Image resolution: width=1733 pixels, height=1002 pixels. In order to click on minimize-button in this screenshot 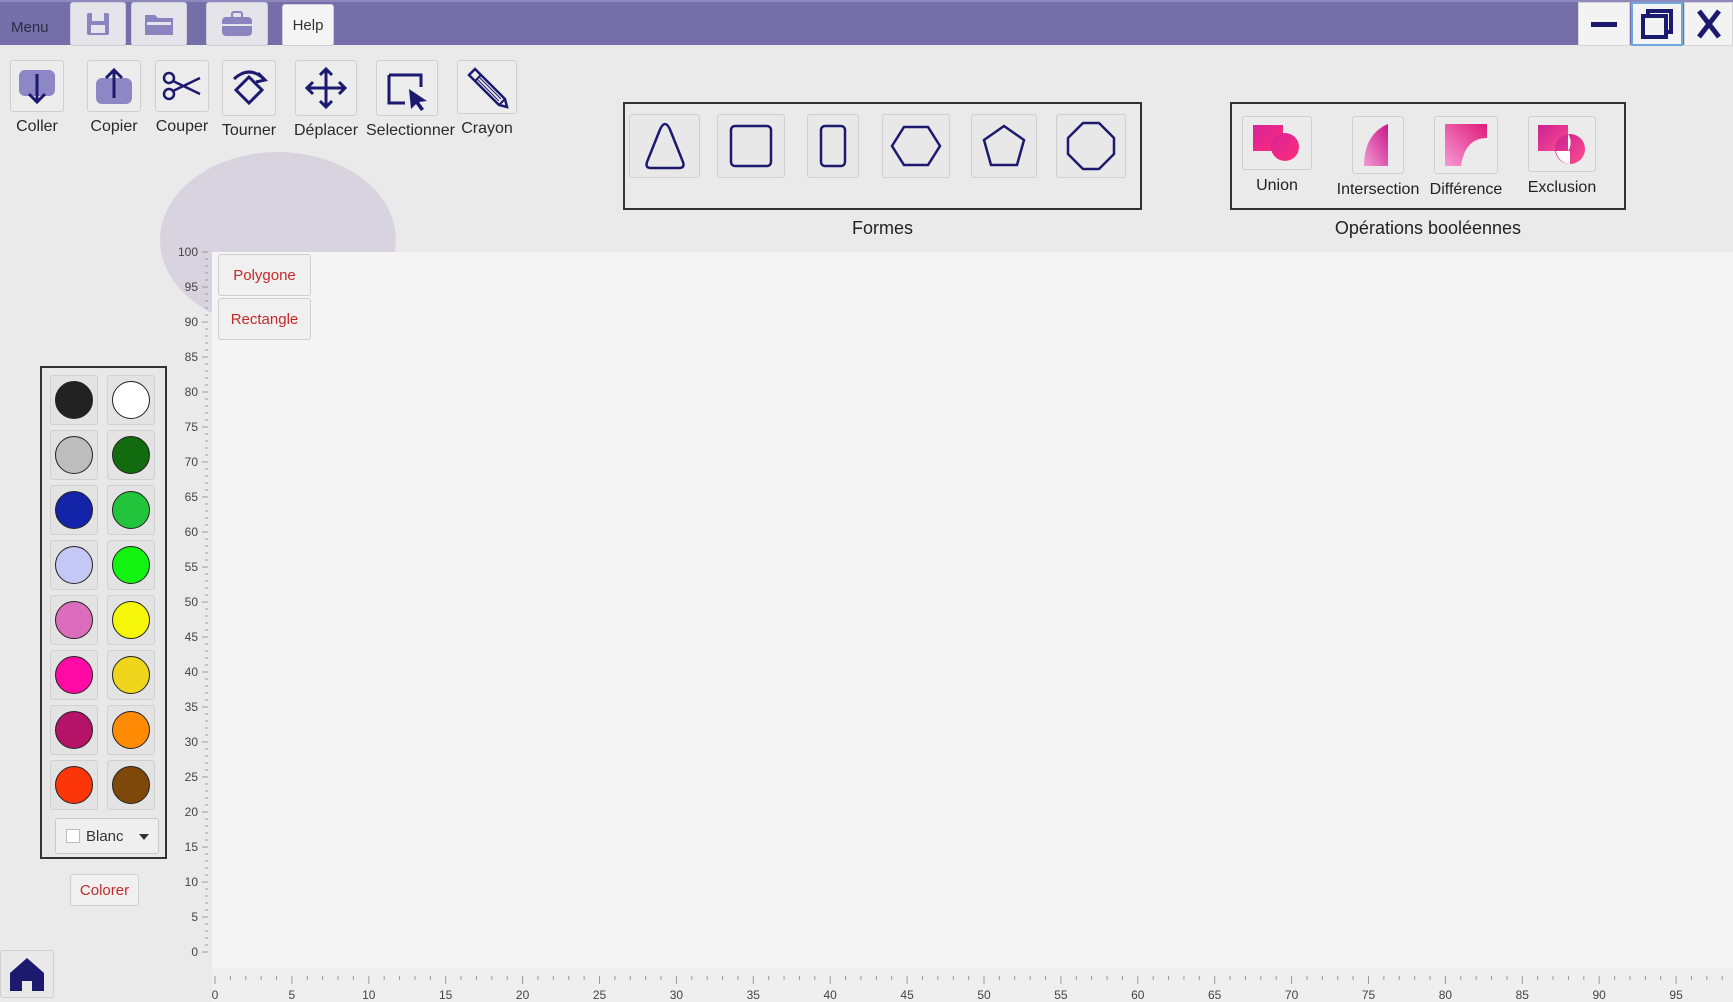, I will do `click(1604, 24)`.